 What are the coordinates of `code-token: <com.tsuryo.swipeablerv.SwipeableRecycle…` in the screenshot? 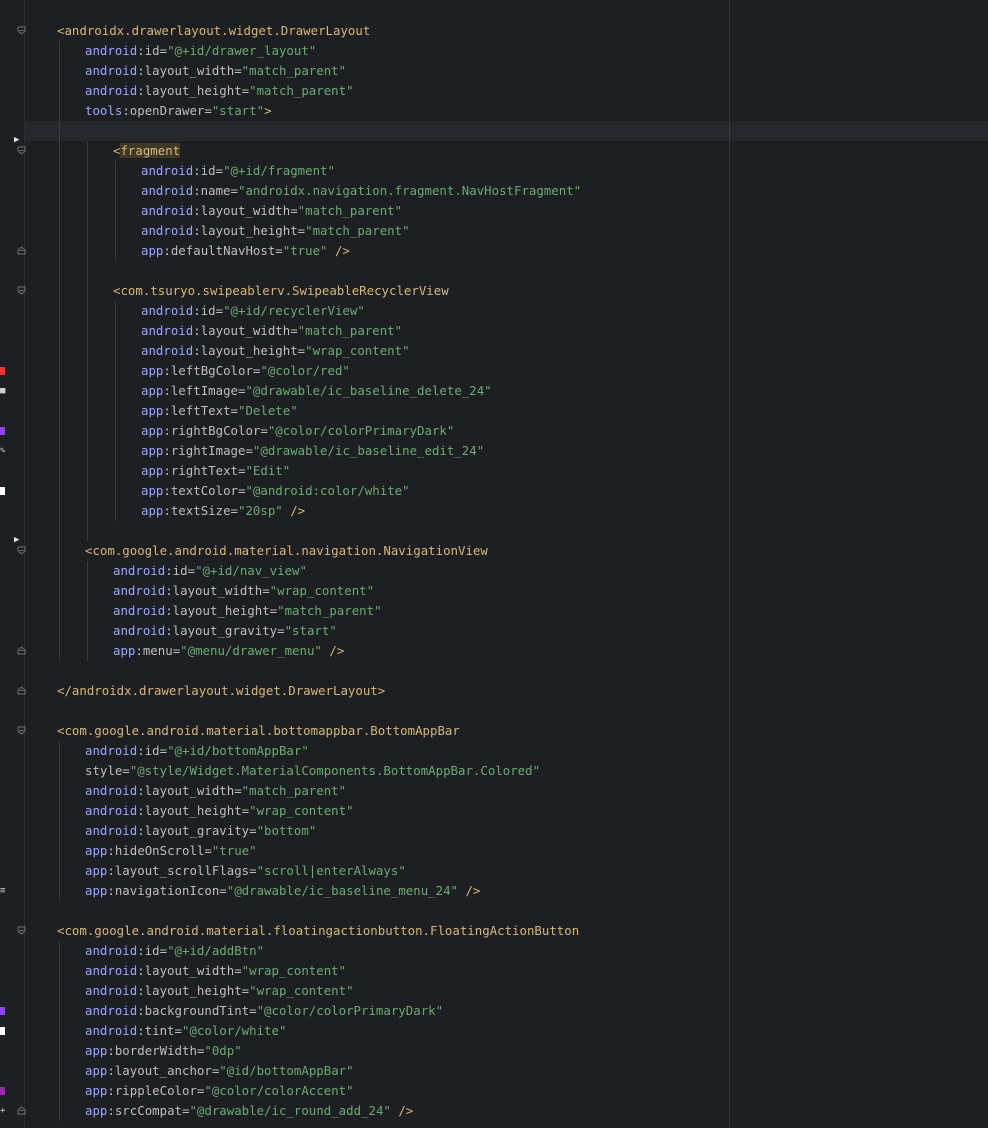 It's located at (281, 290).